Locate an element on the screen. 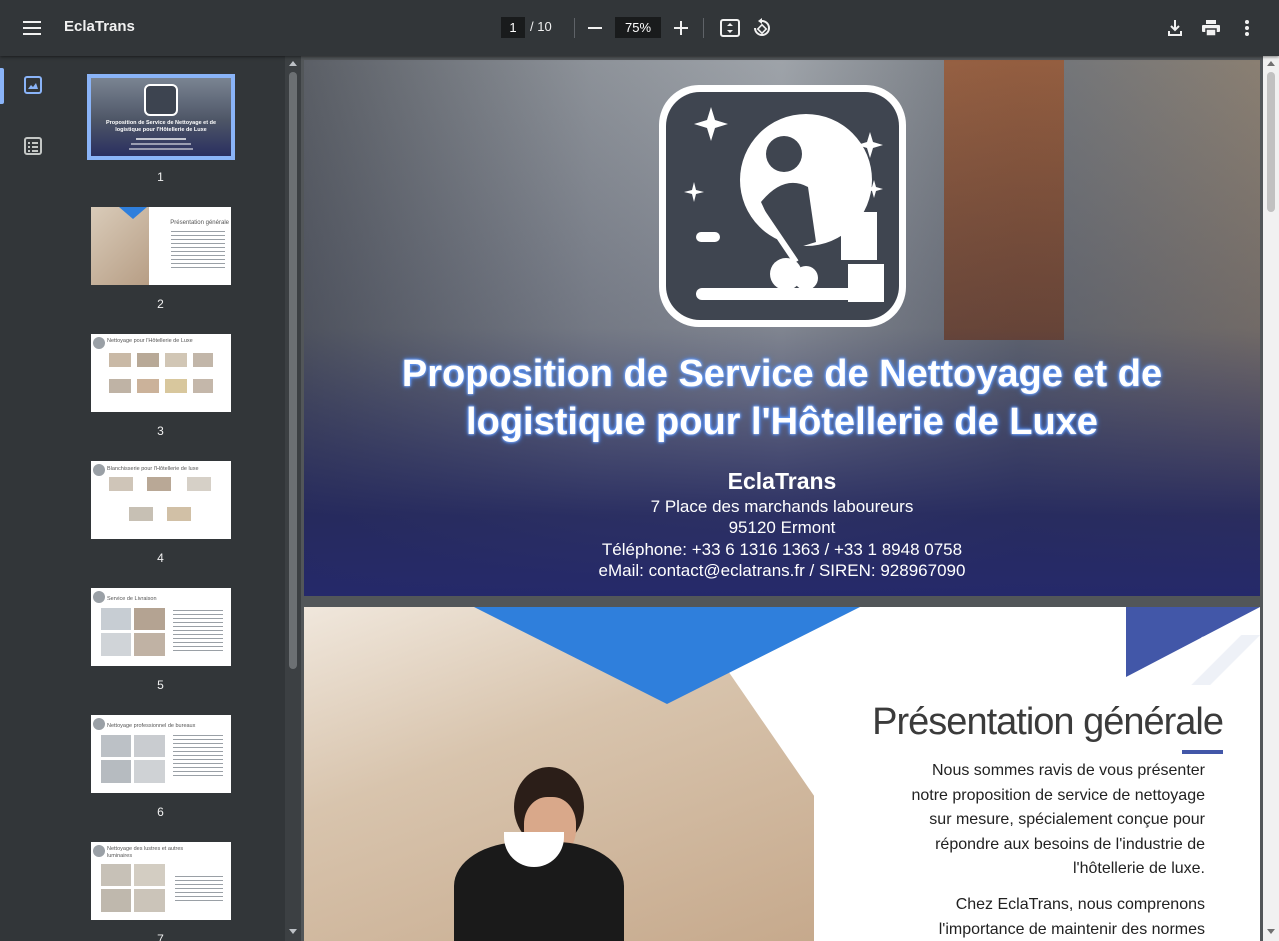 The image size is (1279, 941). page-thumbnail: Présentation générale is located at coordinates (161, 246).